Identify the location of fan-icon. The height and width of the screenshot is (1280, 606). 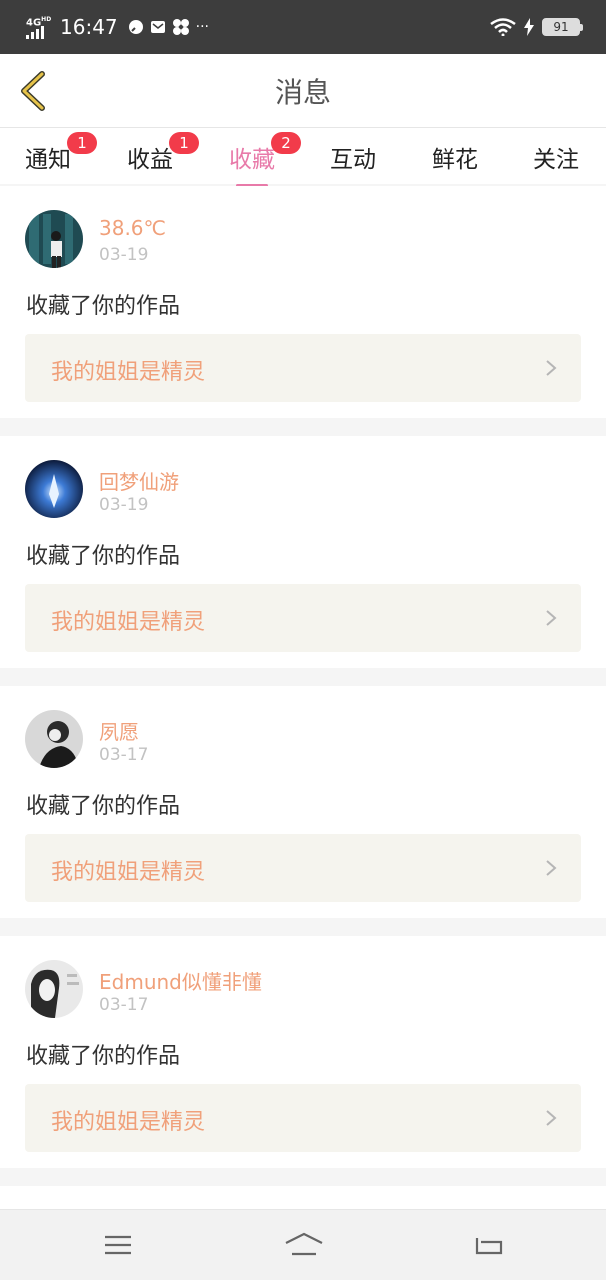
(180, 27).